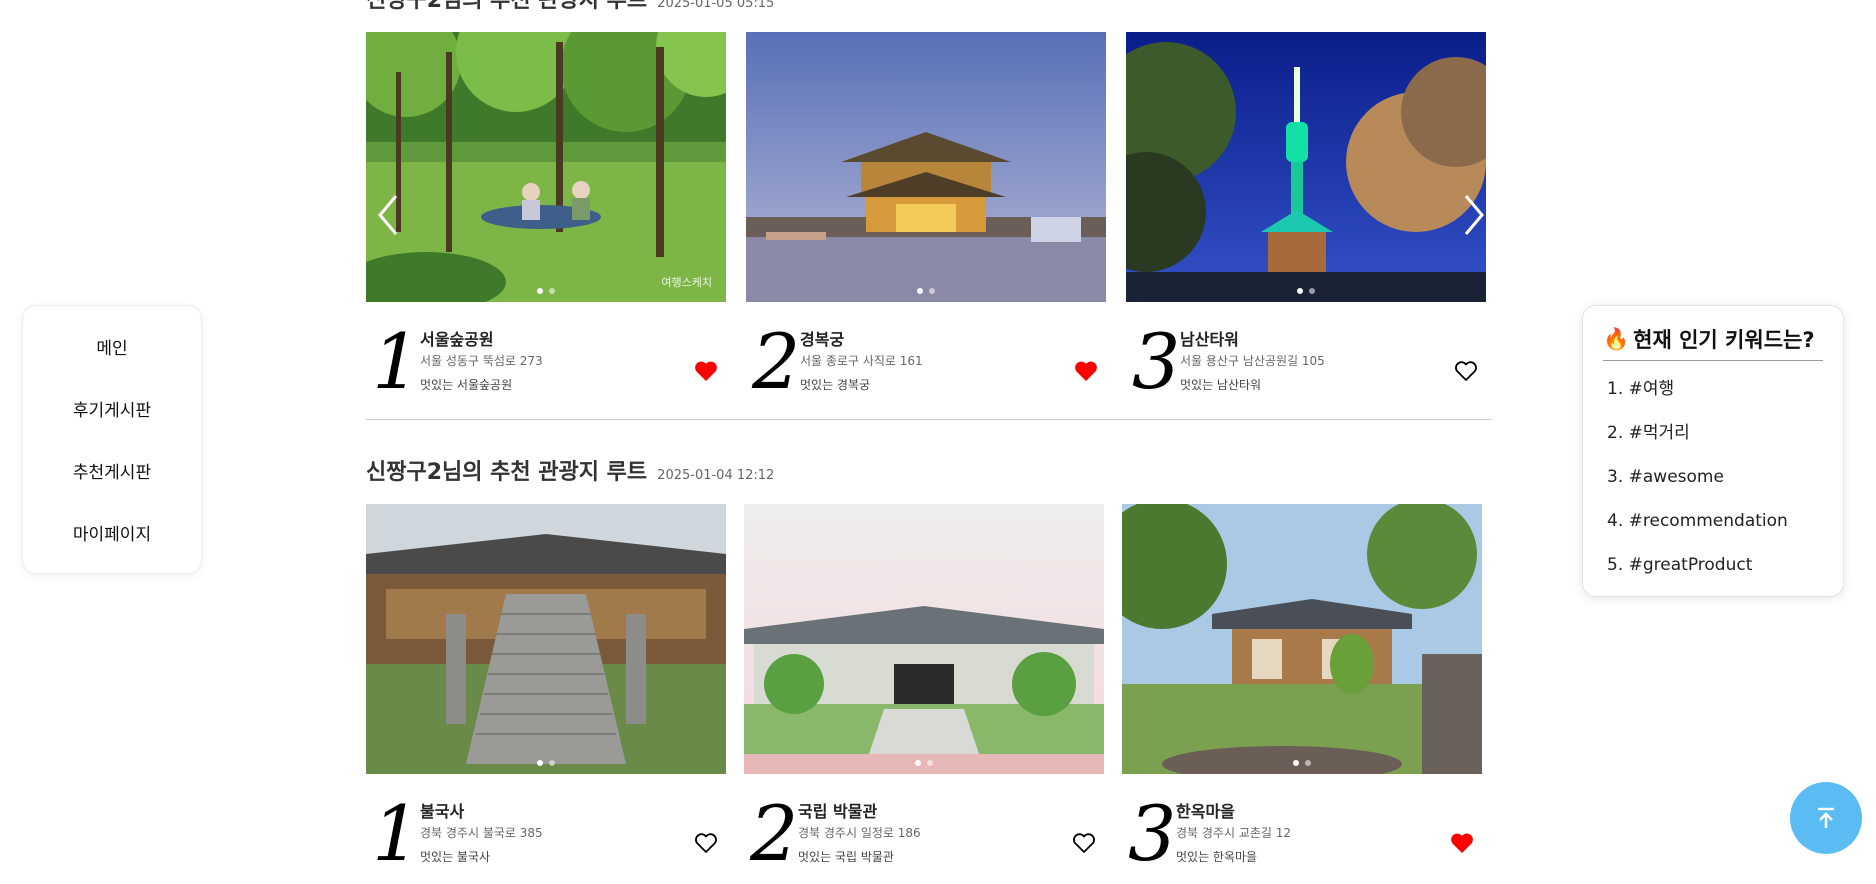  Describe the element at coordinates (1302, 639) in the screenshot. I see `place-photo-hanok-village` at that location.